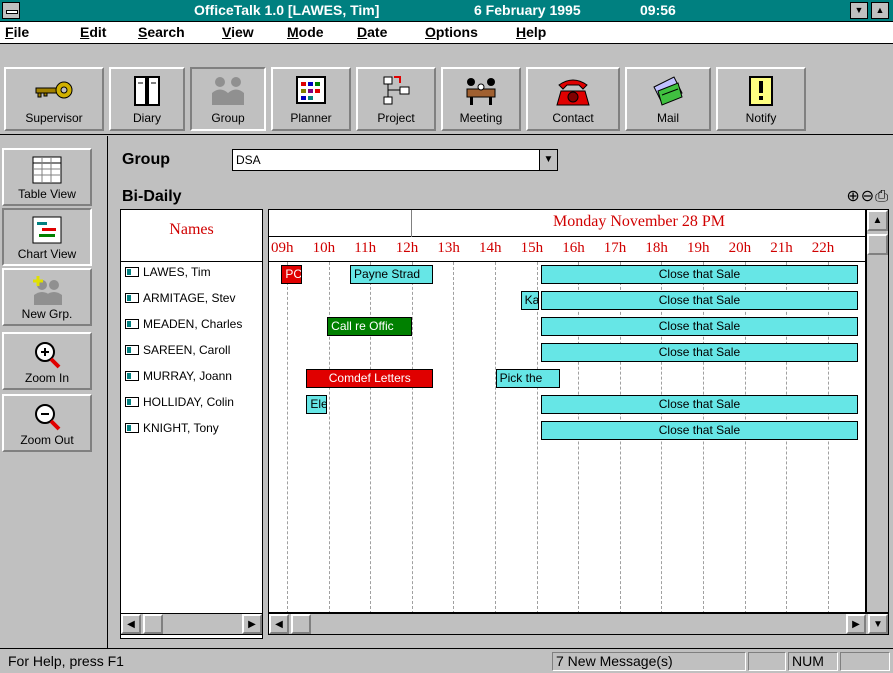  Describe the element at coordinates (279, 624) in the screenshot. I see `chart-scroll-left-button: ◀` at that location.